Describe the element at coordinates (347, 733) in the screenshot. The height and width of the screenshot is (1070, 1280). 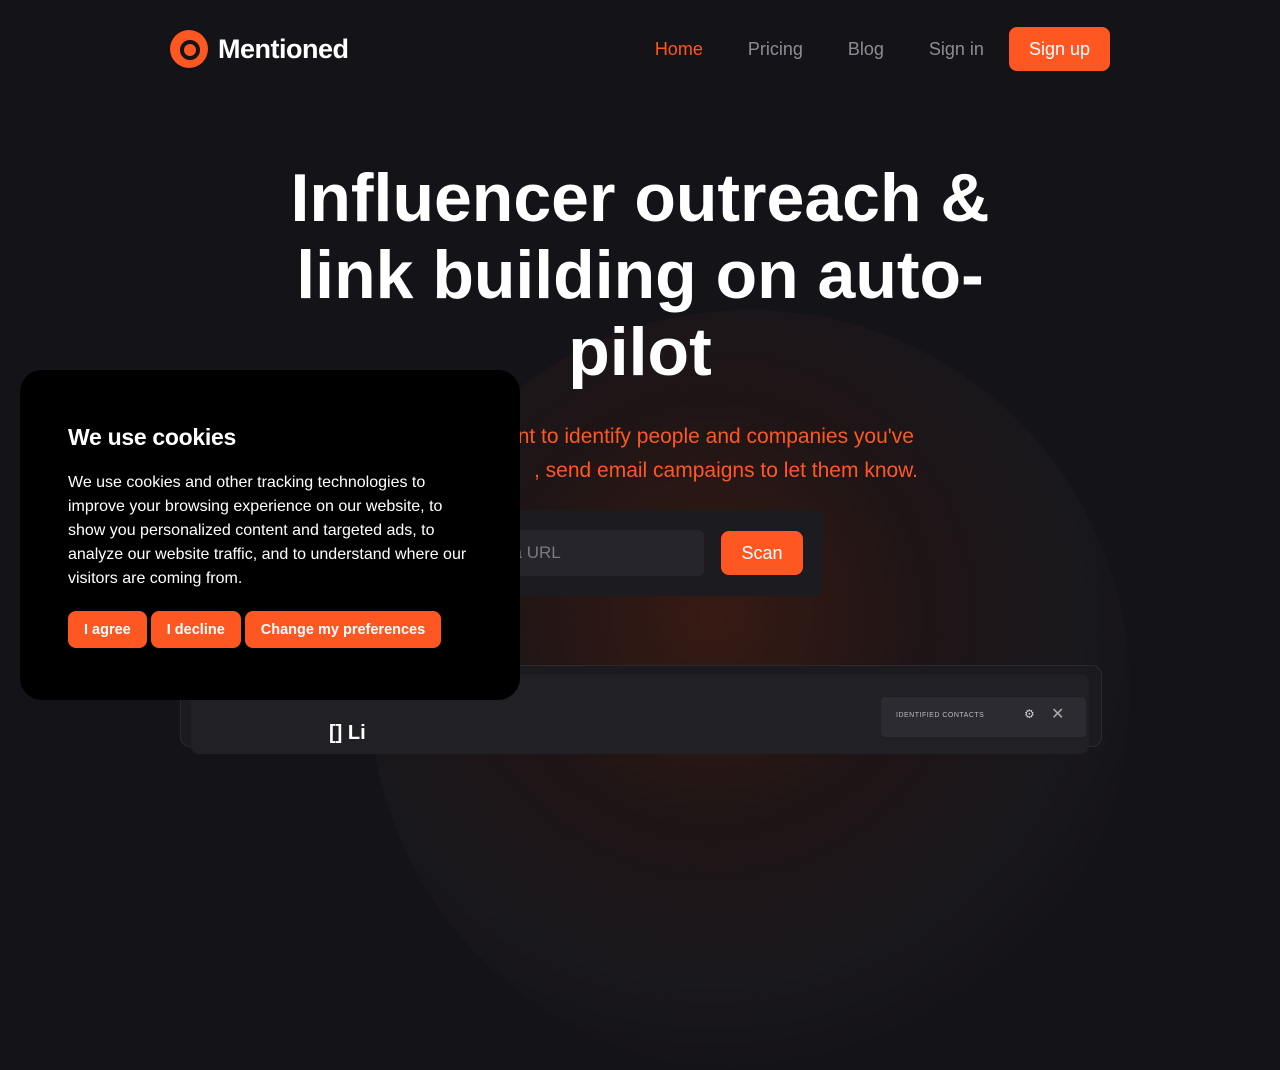
I see `preview-heading: [] Li` at that location.